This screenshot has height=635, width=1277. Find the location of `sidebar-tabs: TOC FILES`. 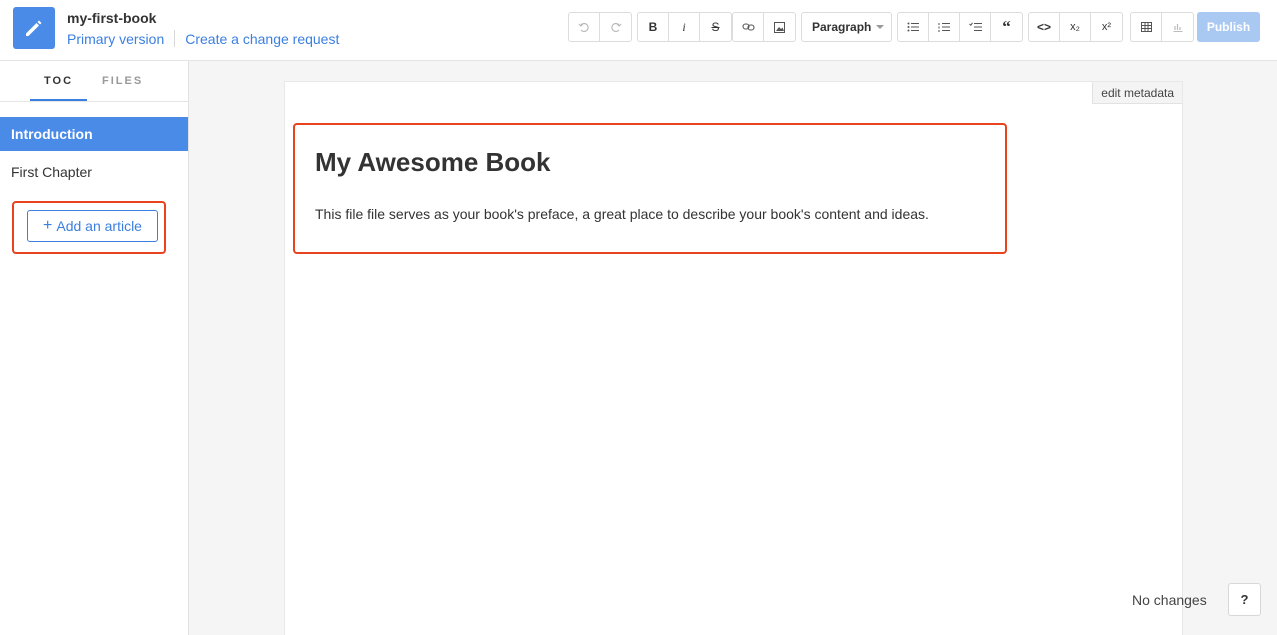

sidebar-tabs: TOC FILES is located at coordinates (94, 81).